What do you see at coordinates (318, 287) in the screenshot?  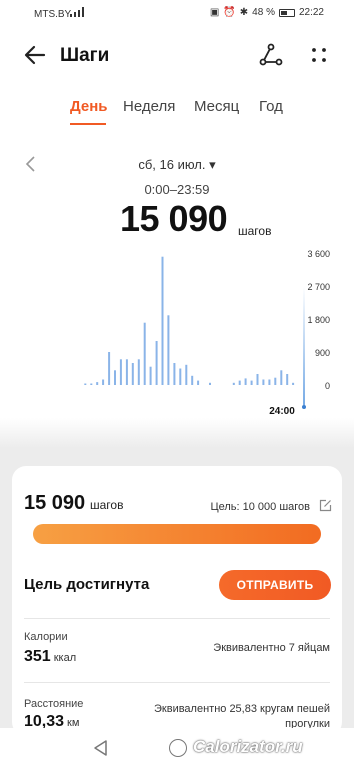 I see `y-tick-label: 2 700` at bounding box center [318, 287].